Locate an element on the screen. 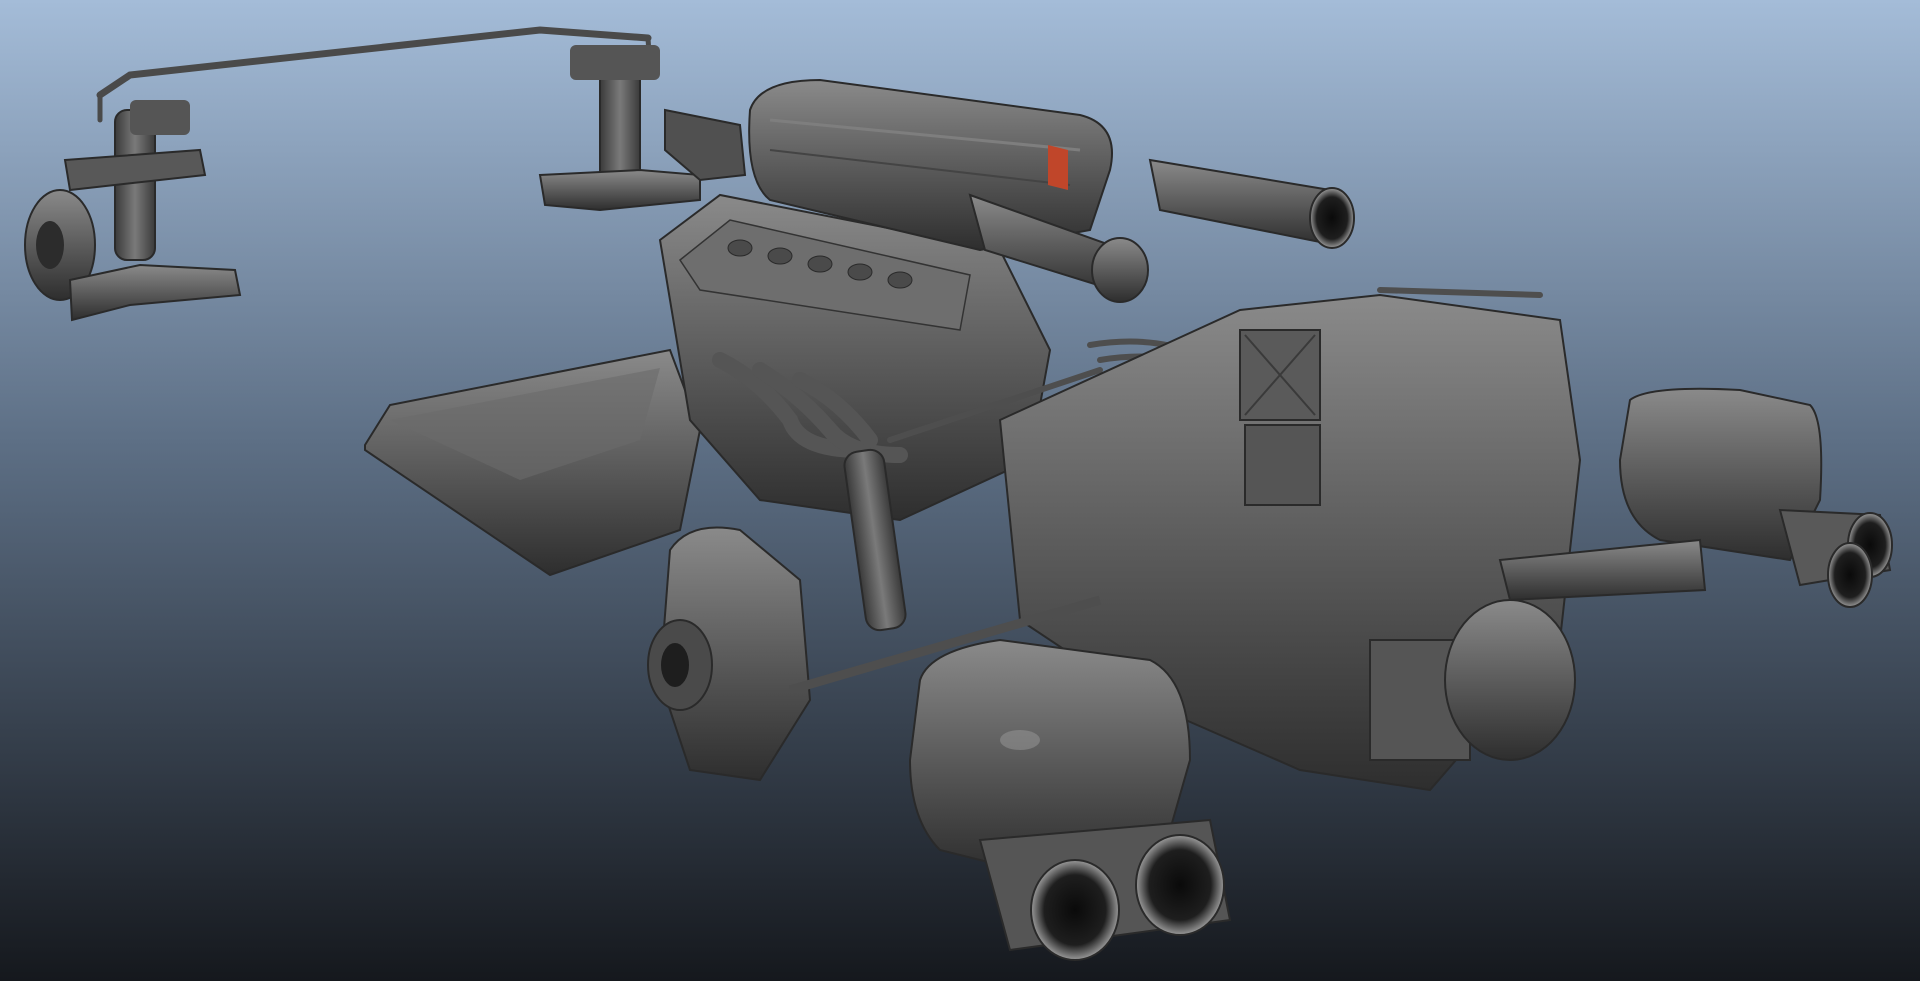 This screenshot has height=981, width=1920. accent-part is located at coordinates (1058, 167).